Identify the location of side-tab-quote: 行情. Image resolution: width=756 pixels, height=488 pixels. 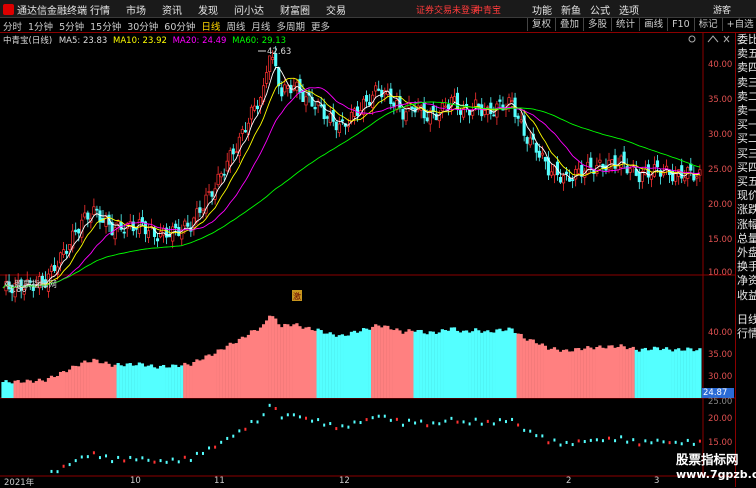
(746, 334).